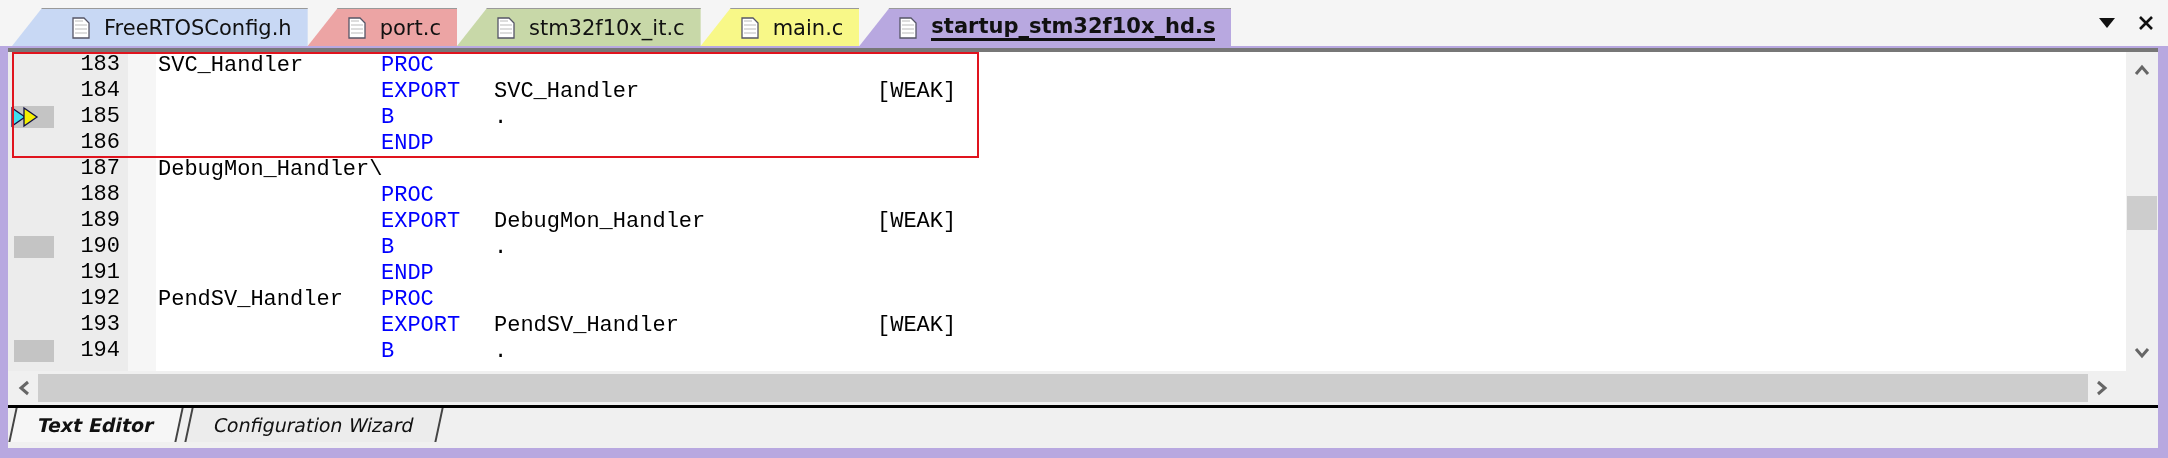  I want to click on line-number: 194, so click(100, 350).